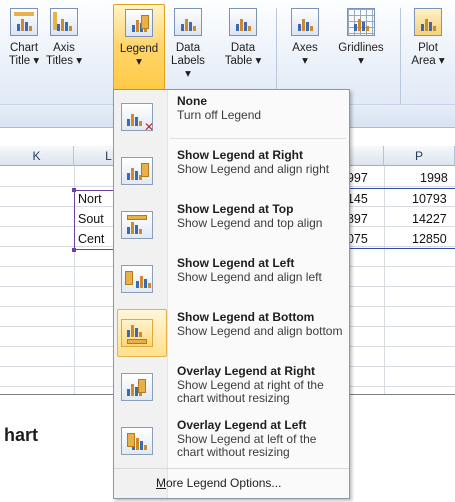  I want to click on menu-item-title: Overlay Legend at Right, so click(246, 371).